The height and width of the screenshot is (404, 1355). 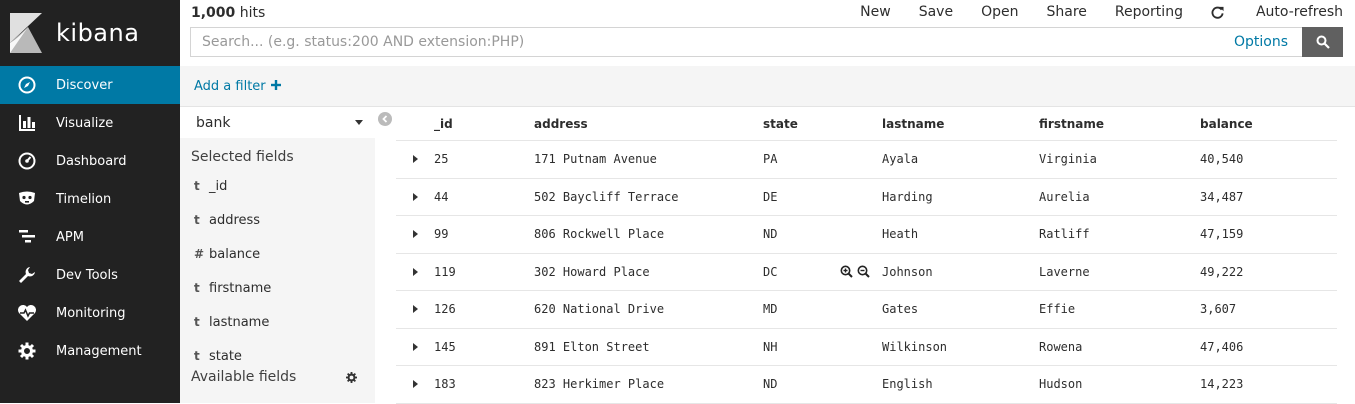 What do you see at coordinates (770, 384) in the screenshot?
I see `cell-state: ND` at bounding box center [770, 384].